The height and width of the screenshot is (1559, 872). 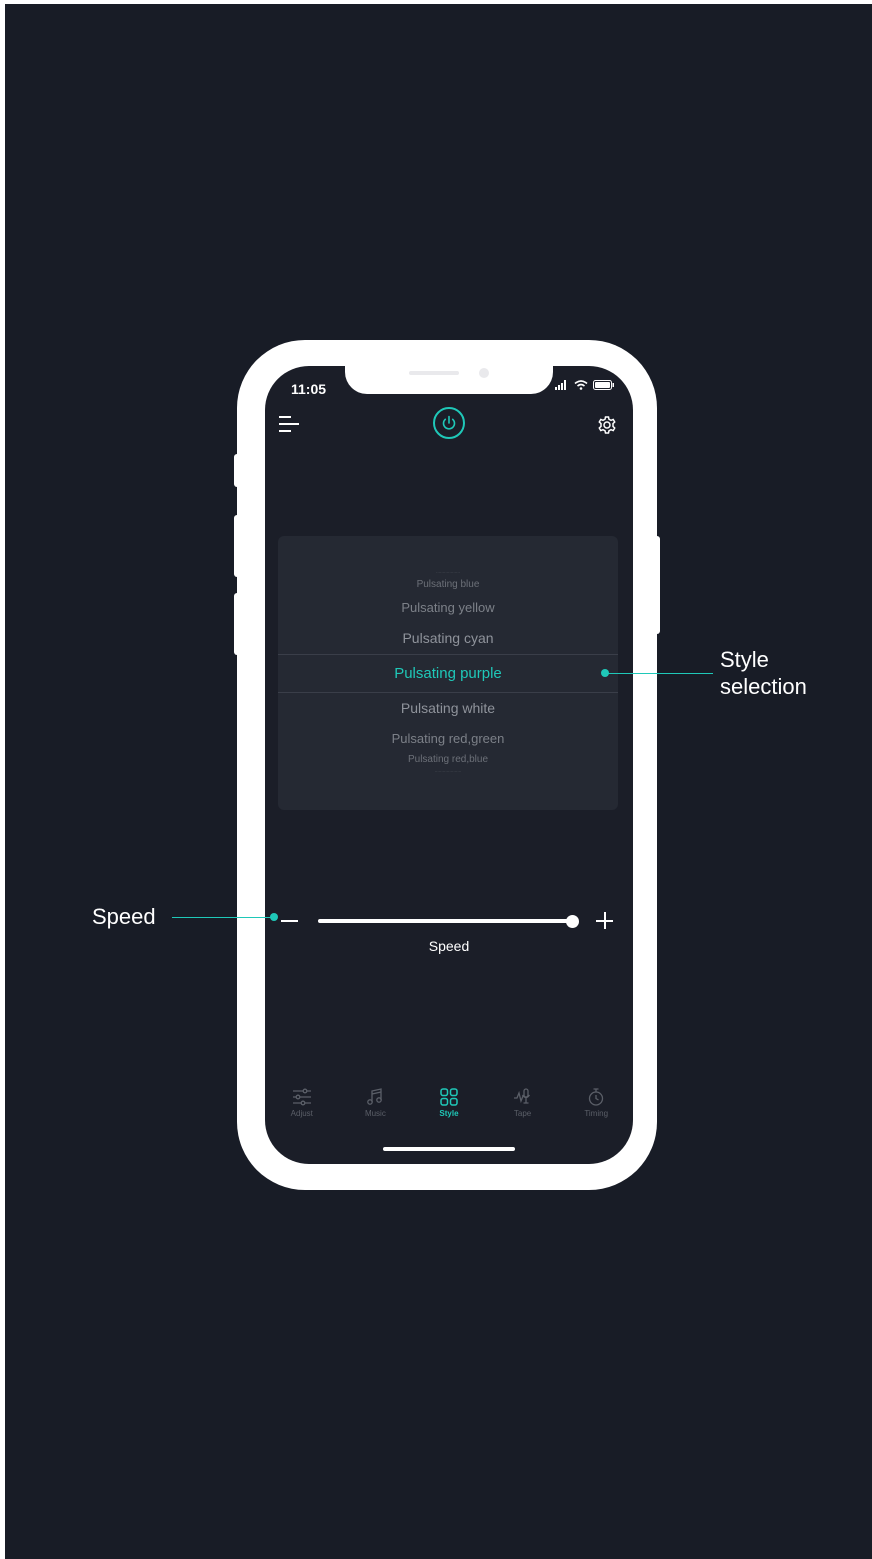 What do you see at coordinates (448, 771) in the screenshot?
I see `picker-item-faded-bottom: ····················` at bounding box center [448, 771].